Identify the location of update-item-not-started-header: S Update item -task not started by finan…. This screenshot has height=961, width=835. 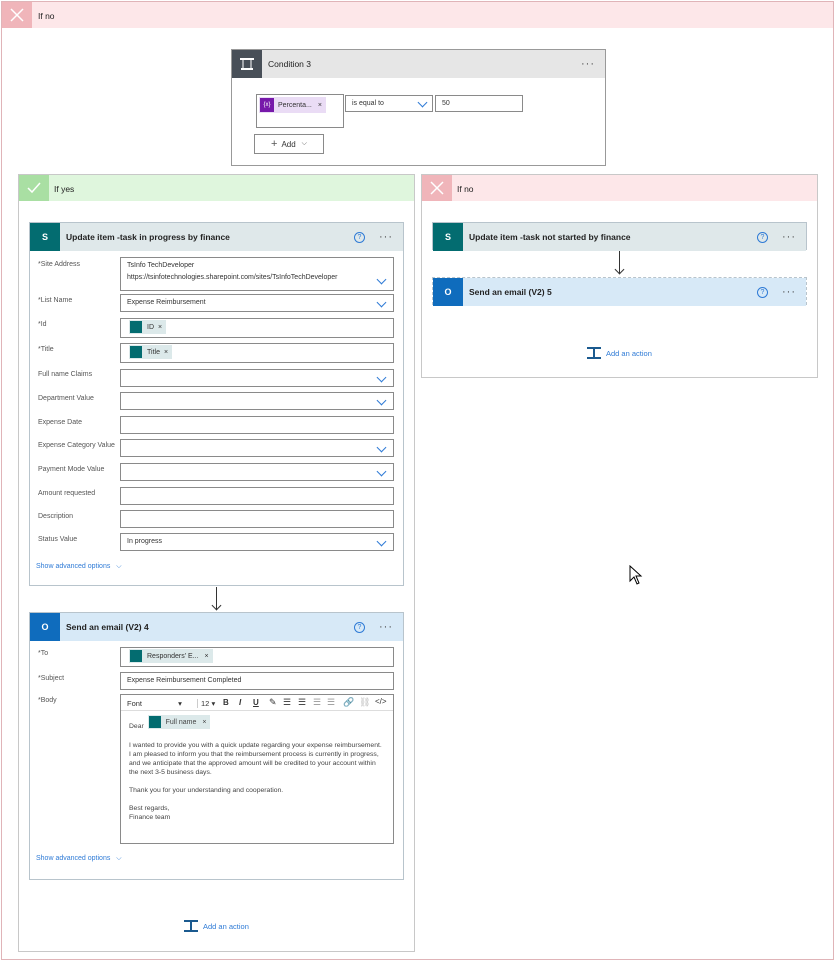
(619, 237).